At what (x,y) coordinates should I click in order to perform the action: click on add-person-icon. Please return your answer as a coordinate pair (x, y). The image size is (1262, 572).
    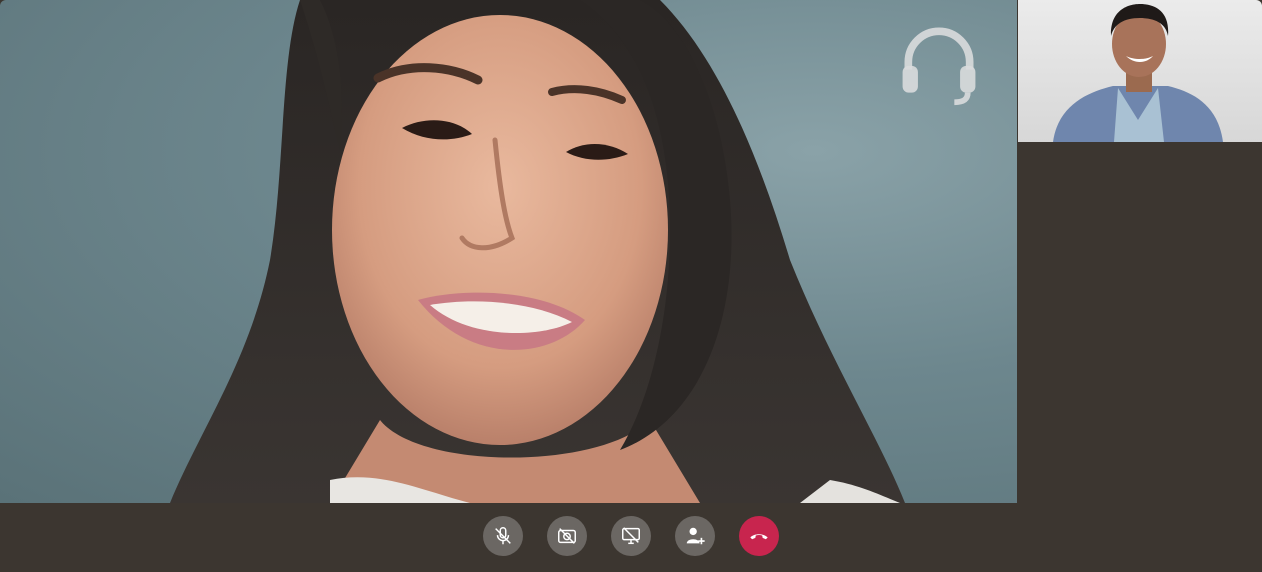
    Looking at the image, I should click on (695, 536).